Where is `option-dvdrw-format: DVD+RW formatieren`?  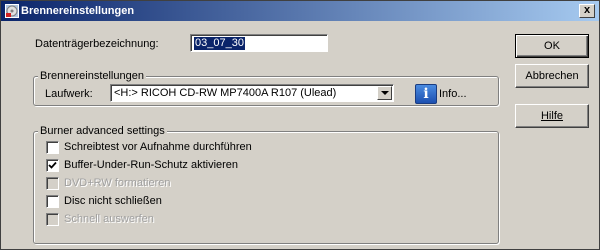
option-dvdrw-format: DVD+RW formatieren is located at coordinates (108, 183).